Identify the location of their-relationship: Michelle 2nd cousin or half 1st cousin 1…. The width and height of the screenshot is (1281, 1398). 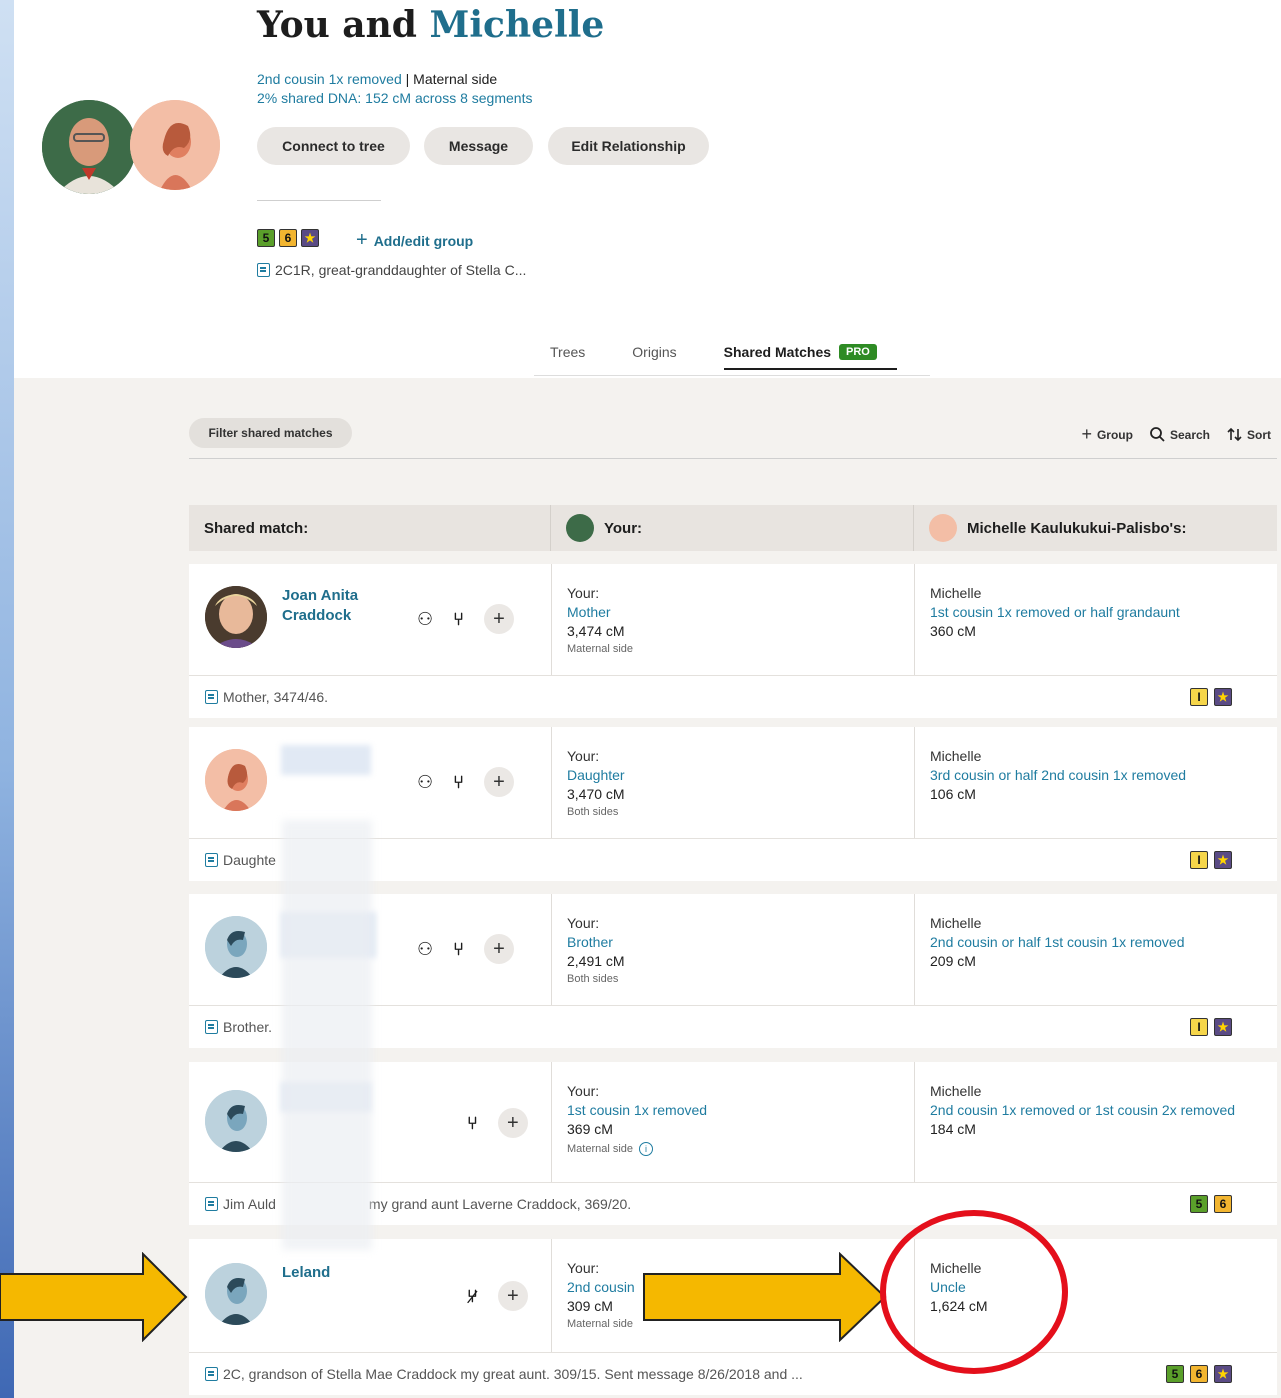
(1057, 942).